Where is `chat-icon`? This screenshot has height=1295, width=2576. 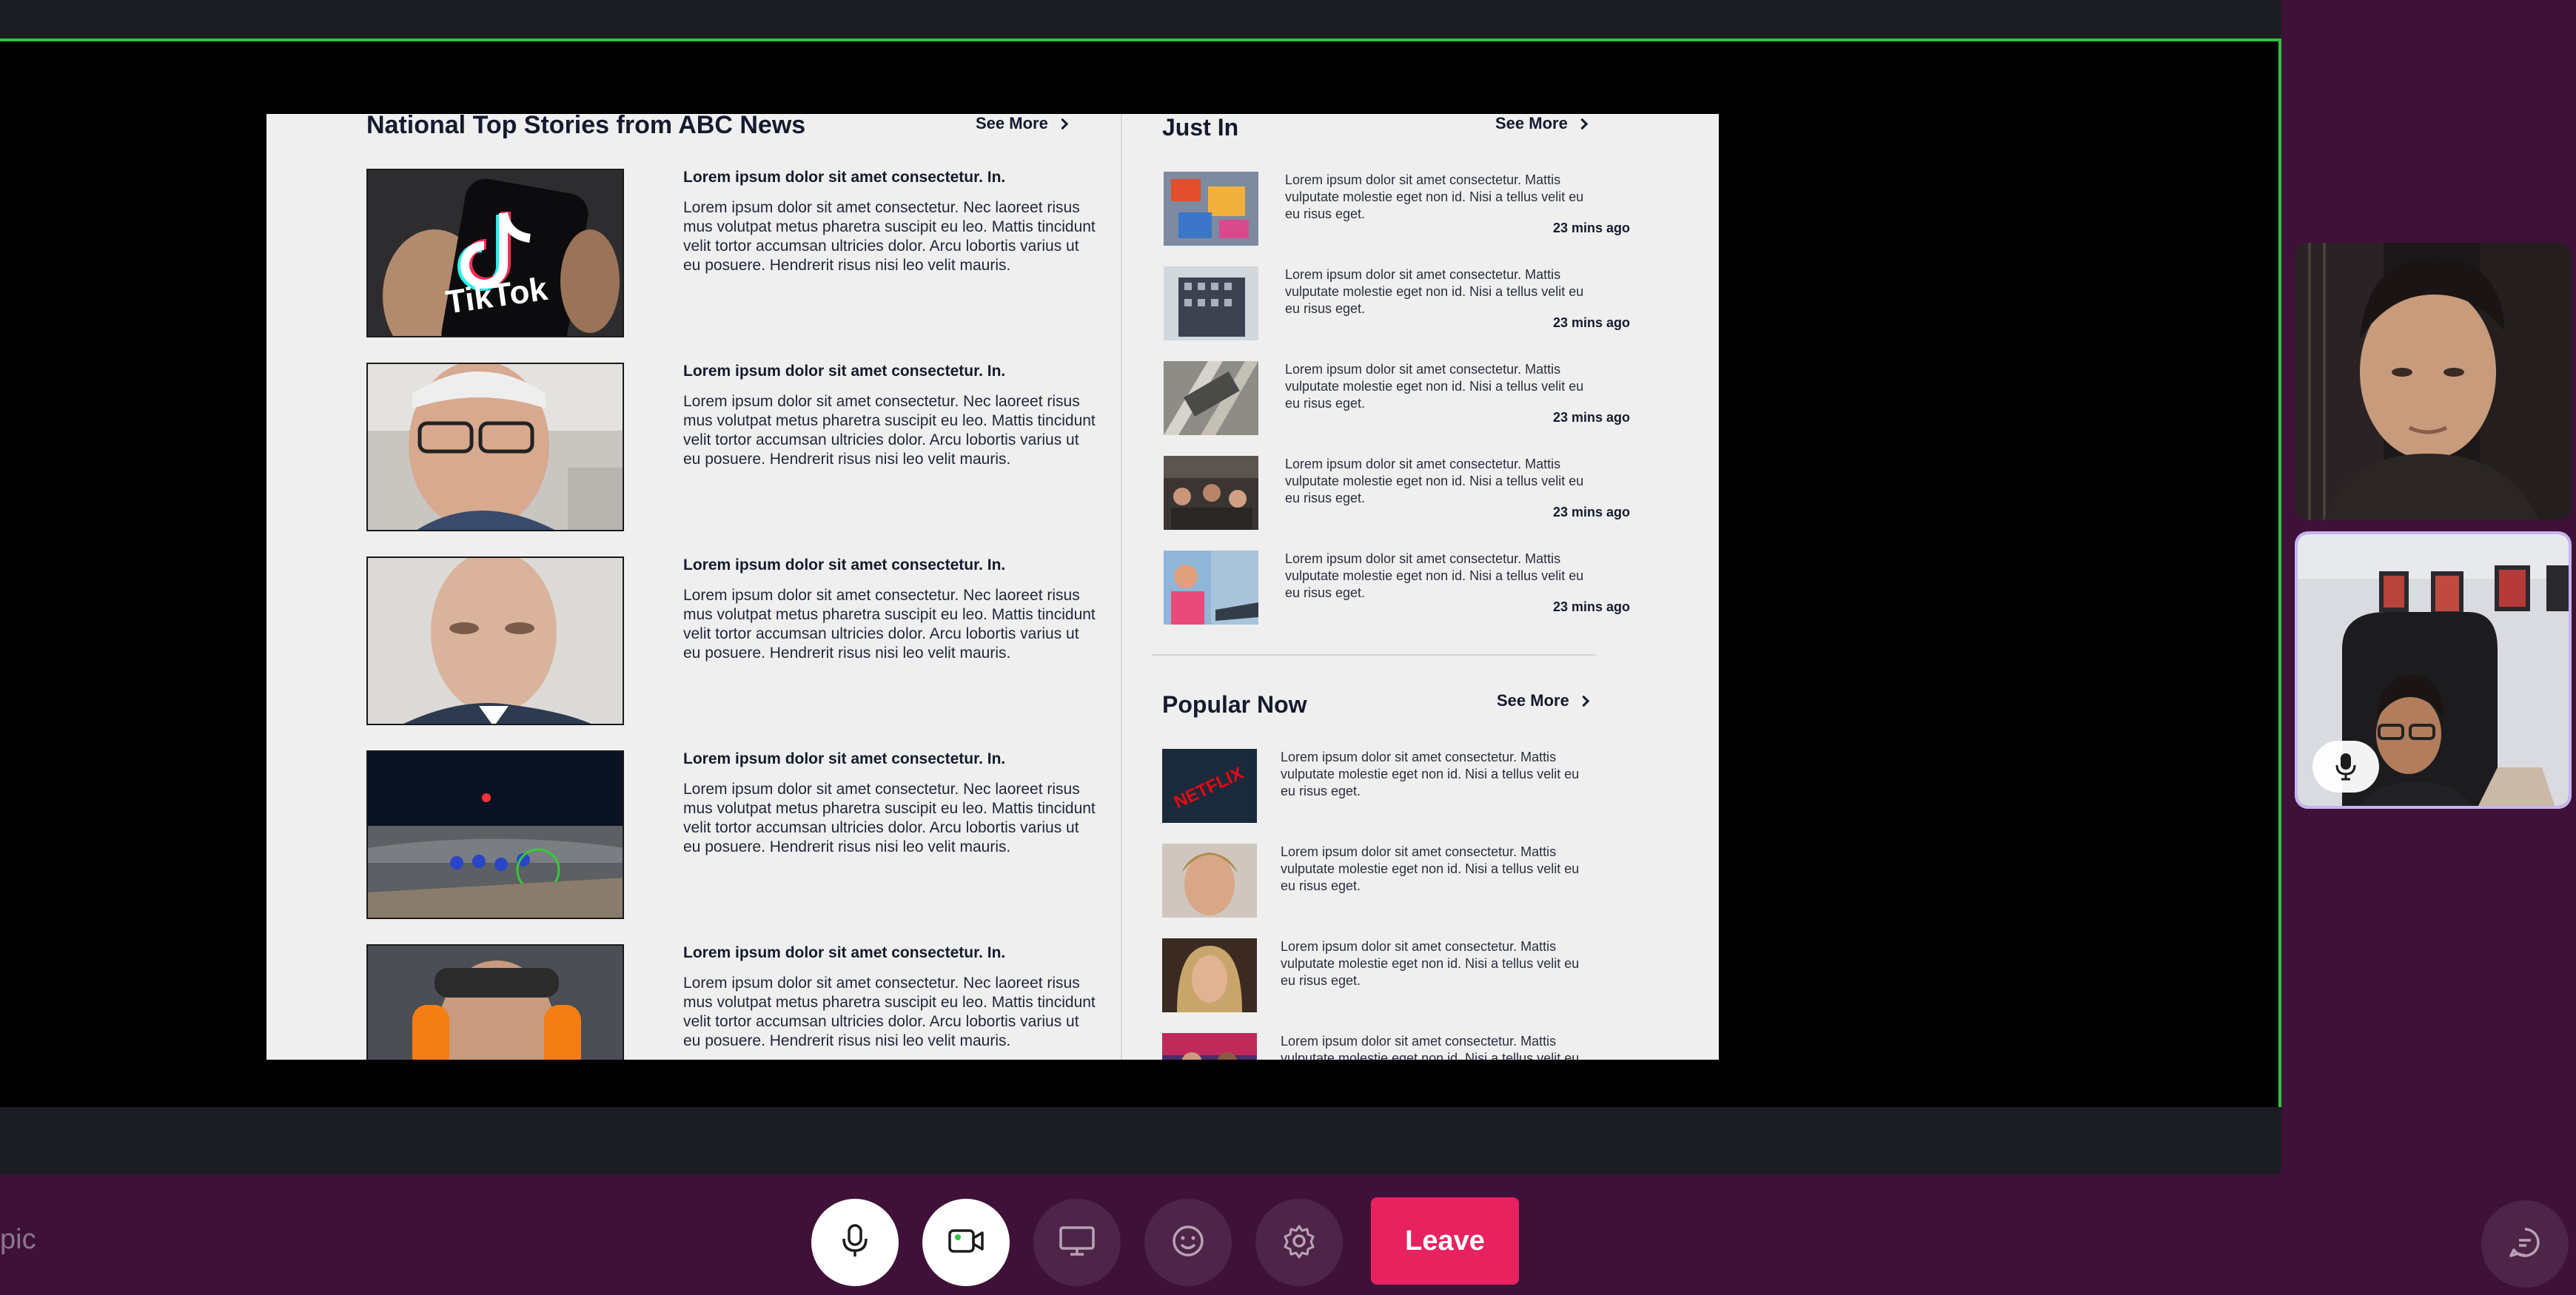
chat-icon is located at coordinates (2525, 1244).